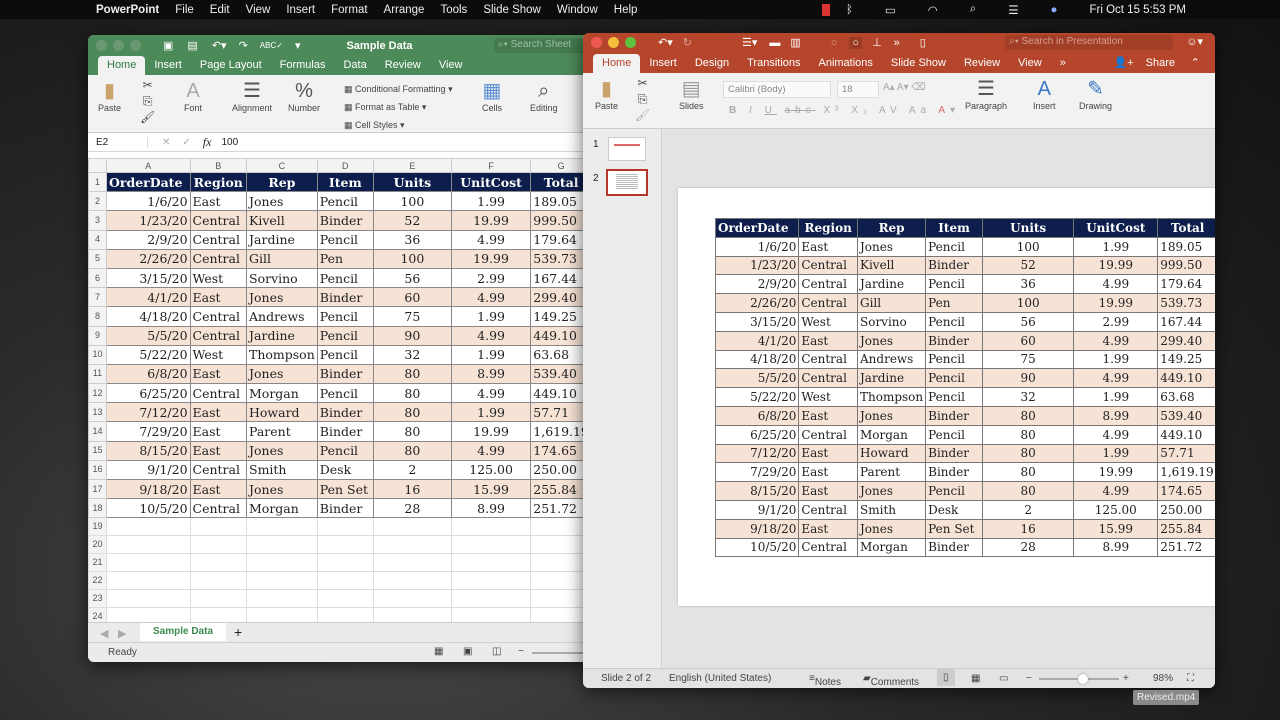 The width and height of the screenshot is (1280, 720). I want to click on tab-home: Home, so click(122, 65).